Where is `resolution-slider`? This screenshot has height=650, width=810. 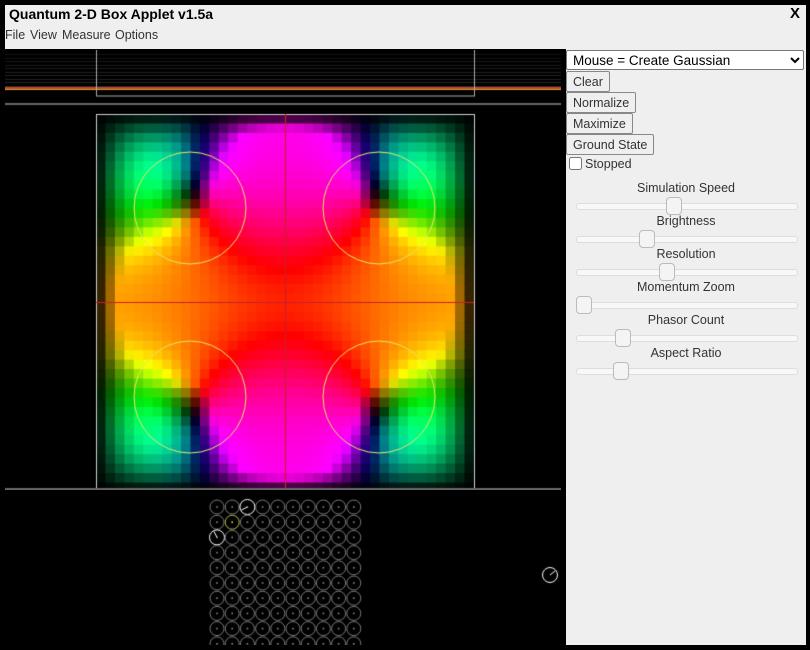 resolution-slider is located at coordinates (687, 272).